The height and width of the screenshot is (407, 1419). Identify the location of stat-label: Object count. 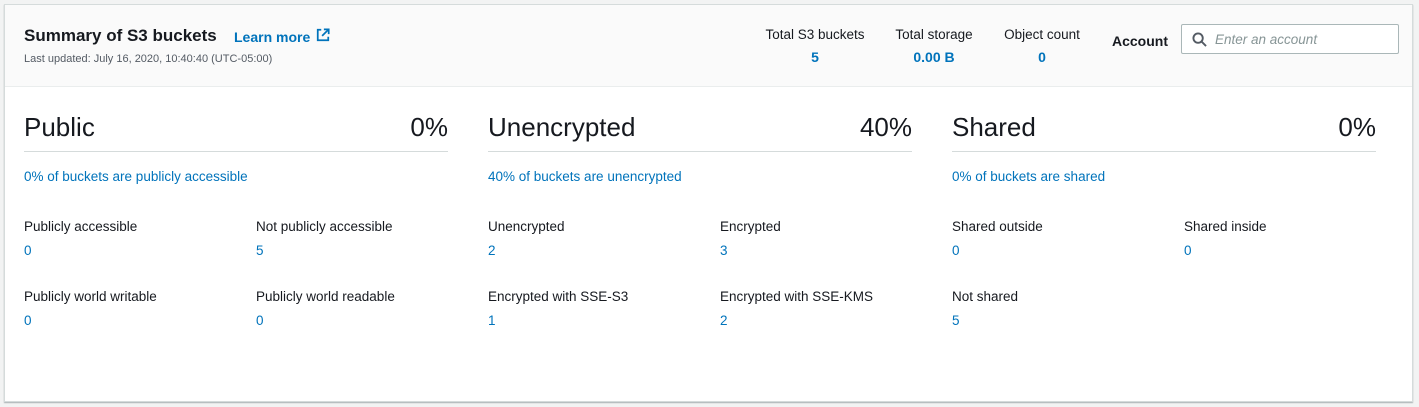
(1042, 34).